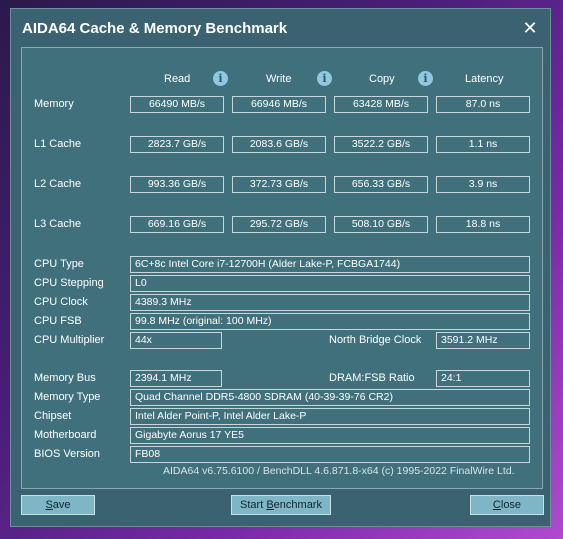 The height and width of the screenshot is (539, 563). I want to click on l2-copy-value: 656.33 GB/s, so click(381, 184).